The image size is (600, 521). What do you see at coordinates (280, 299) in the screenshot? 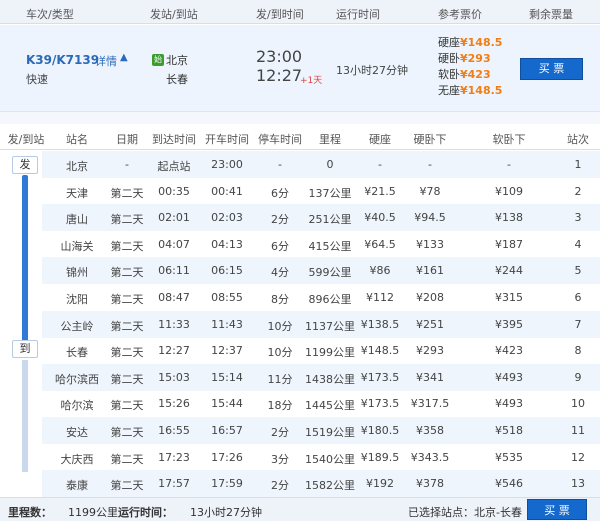
I see `stop-duration: 8分` at bounding box center [280, 299].